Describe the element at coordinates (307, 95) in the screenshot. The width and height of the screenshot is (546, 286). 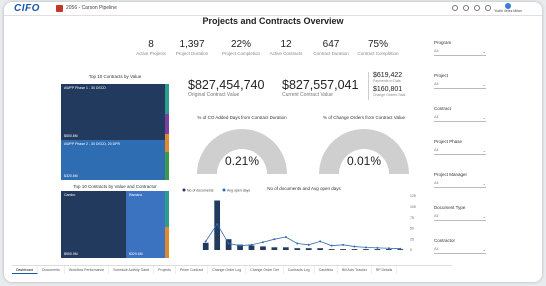
I see `money-label: Current Contract Value` at that location.